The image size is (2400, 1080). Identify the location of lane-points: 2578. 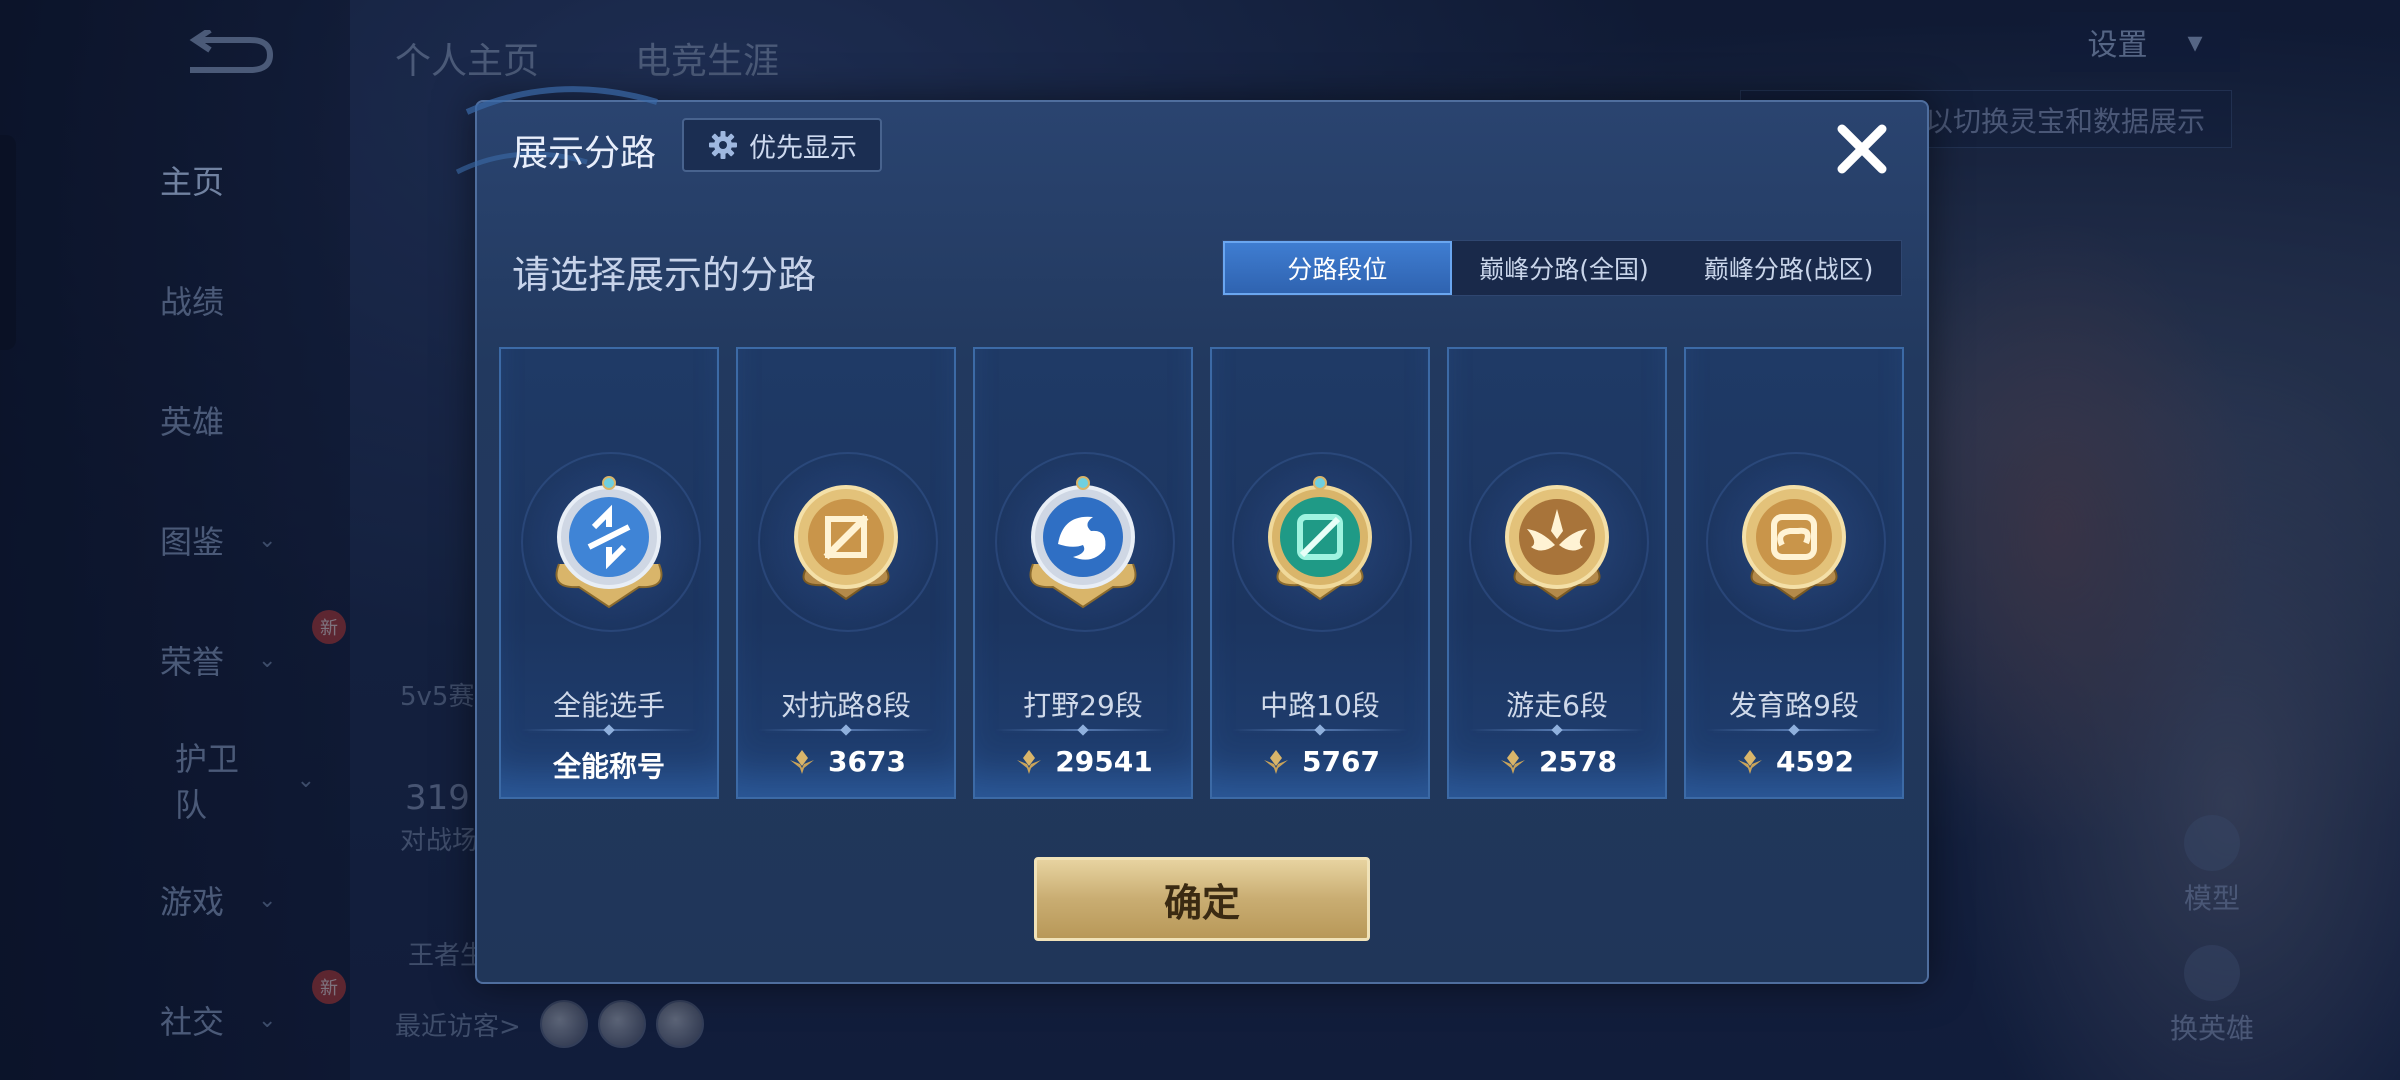
(1557, 761).